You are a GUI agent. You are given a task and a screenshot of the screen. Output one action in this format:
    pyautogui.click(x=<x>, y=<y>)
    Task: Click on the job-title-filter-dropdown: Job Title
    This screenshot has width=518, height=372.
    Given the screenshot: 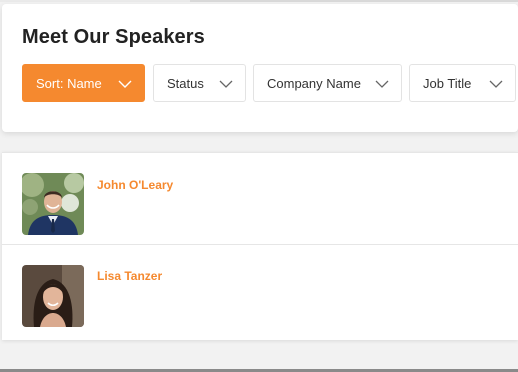 What is the action you would take?
    pyautogui.click(x=462, y=83)
    